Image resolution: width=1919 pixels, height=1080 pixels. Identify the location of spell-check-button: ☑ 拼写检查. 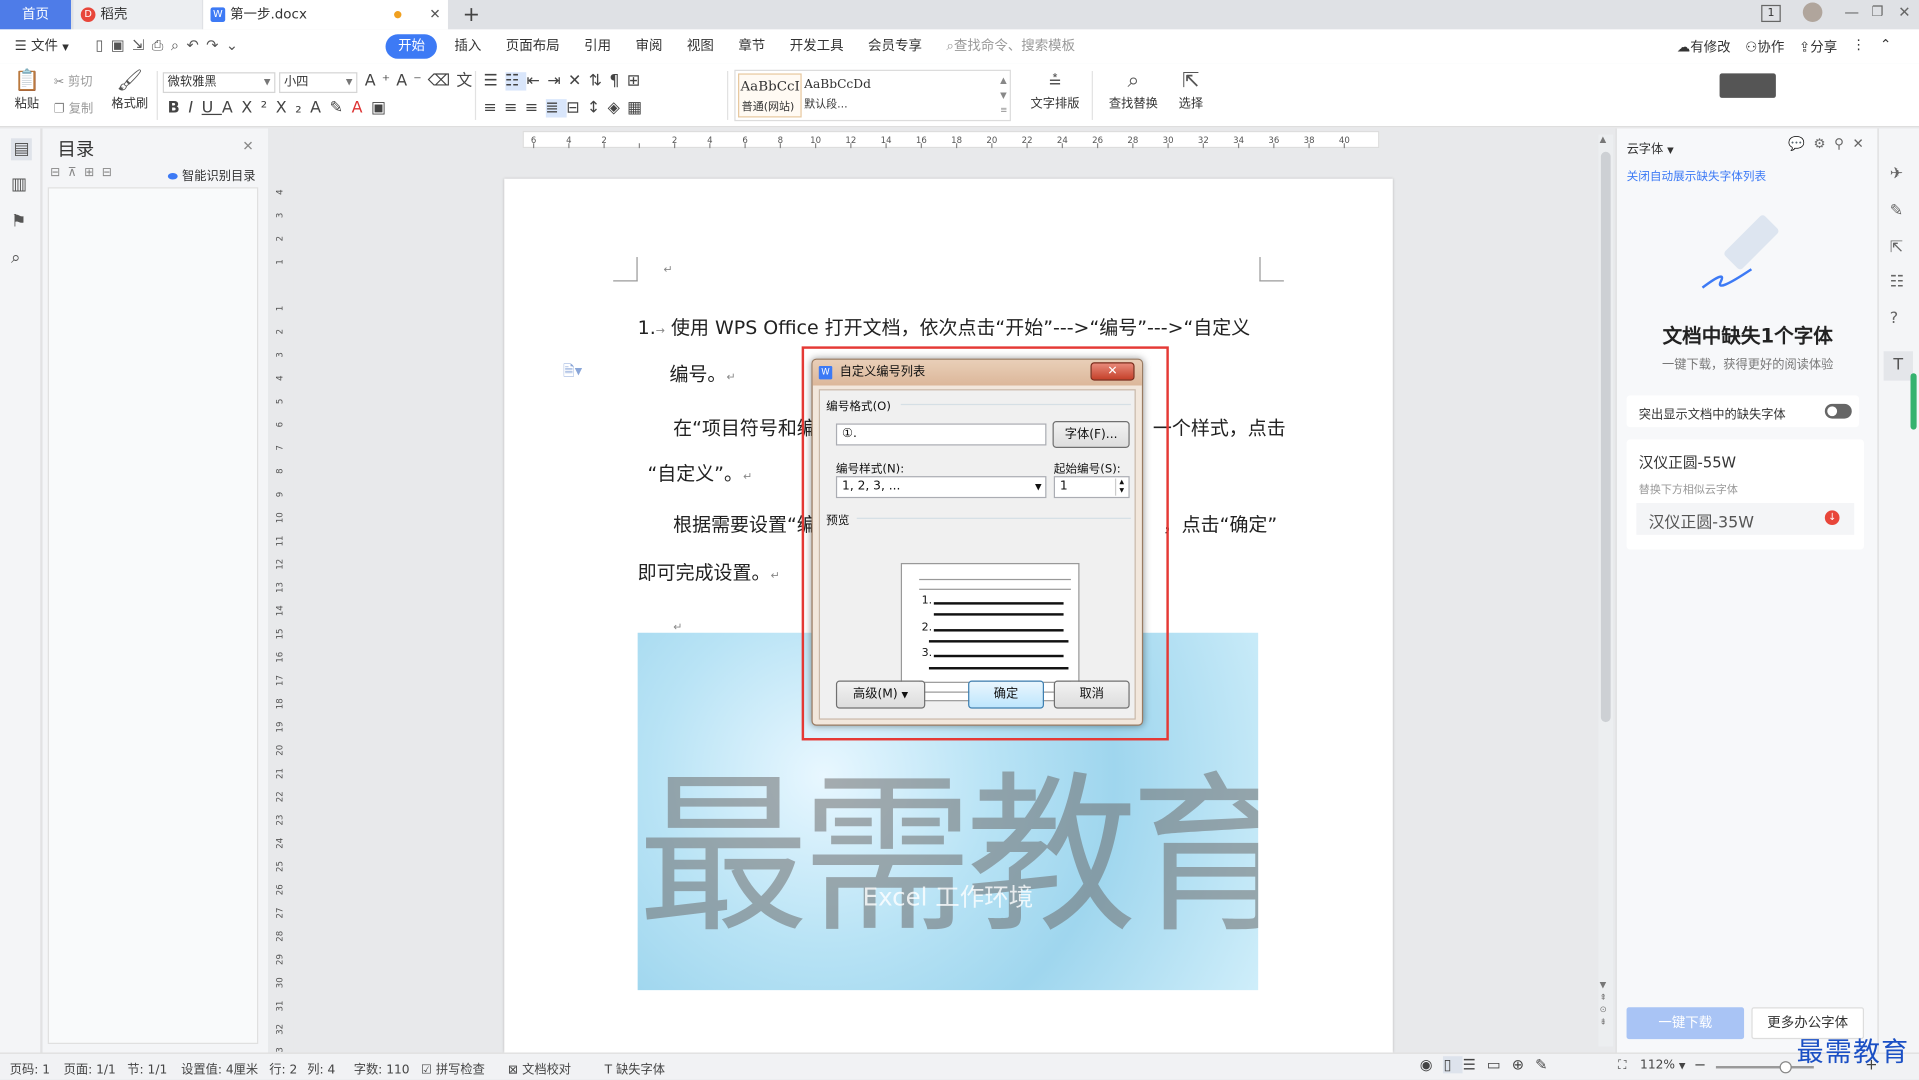
(453, 1068).